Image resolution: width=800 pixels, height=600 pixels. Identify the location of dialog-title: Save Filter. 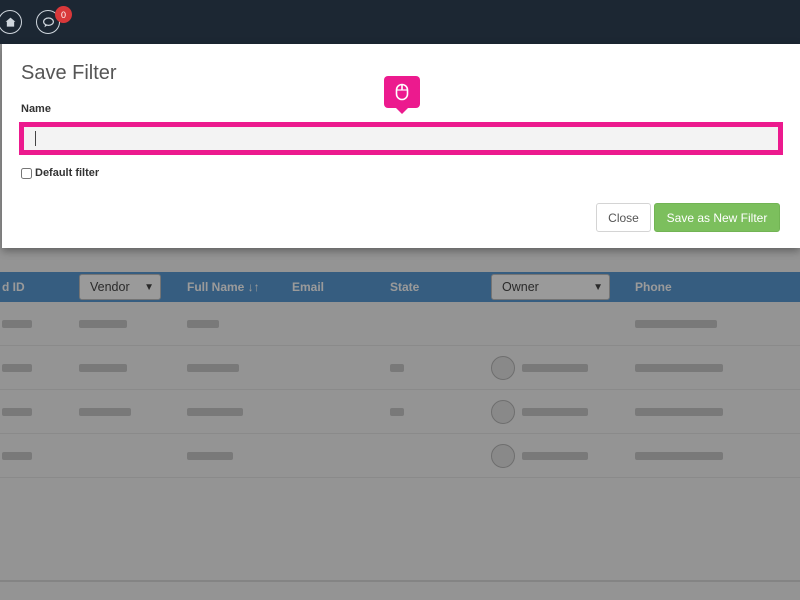
(69, 73).